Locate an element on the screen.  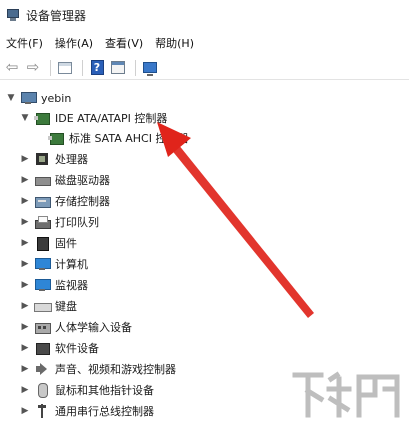
tree-node-label: 键盘 is located at coordinates (66, 306).